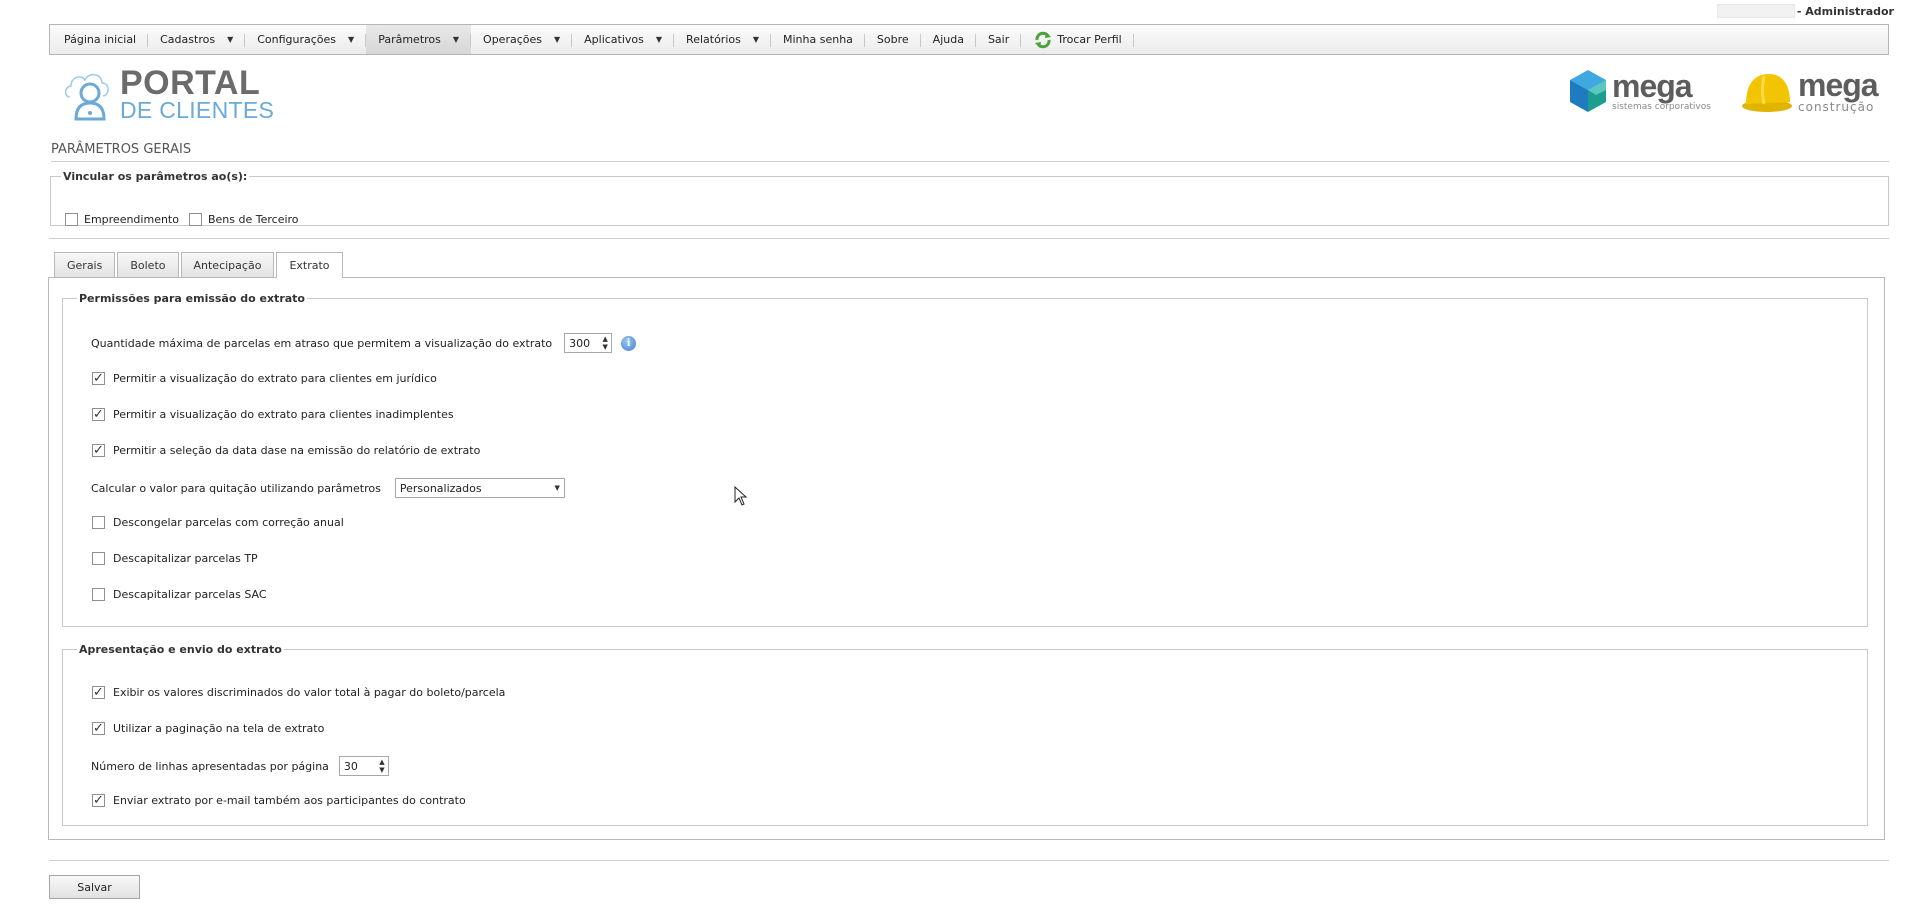 This screenshot has height=911, width=1920. What do you see at coordinates (580, 343) in the screenshot?
I see `max-parcelas-value: 300` at bounding box center [580, 343].